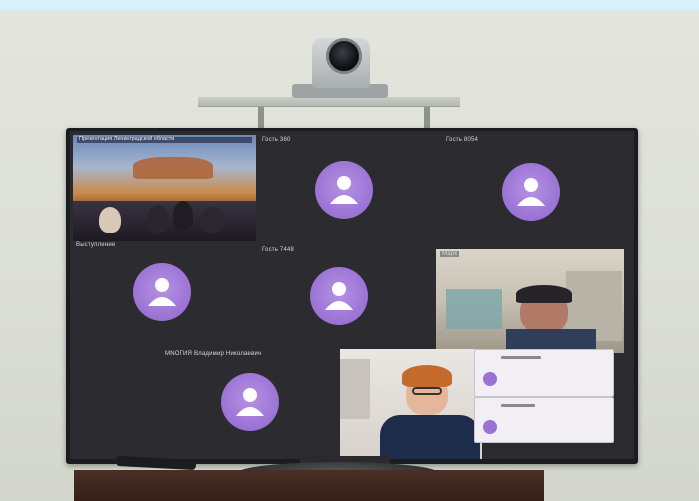 The width and height of the screenshot is (699, 501). I want to click on participant-tile-2: Гость 8054, so click(536, 189).